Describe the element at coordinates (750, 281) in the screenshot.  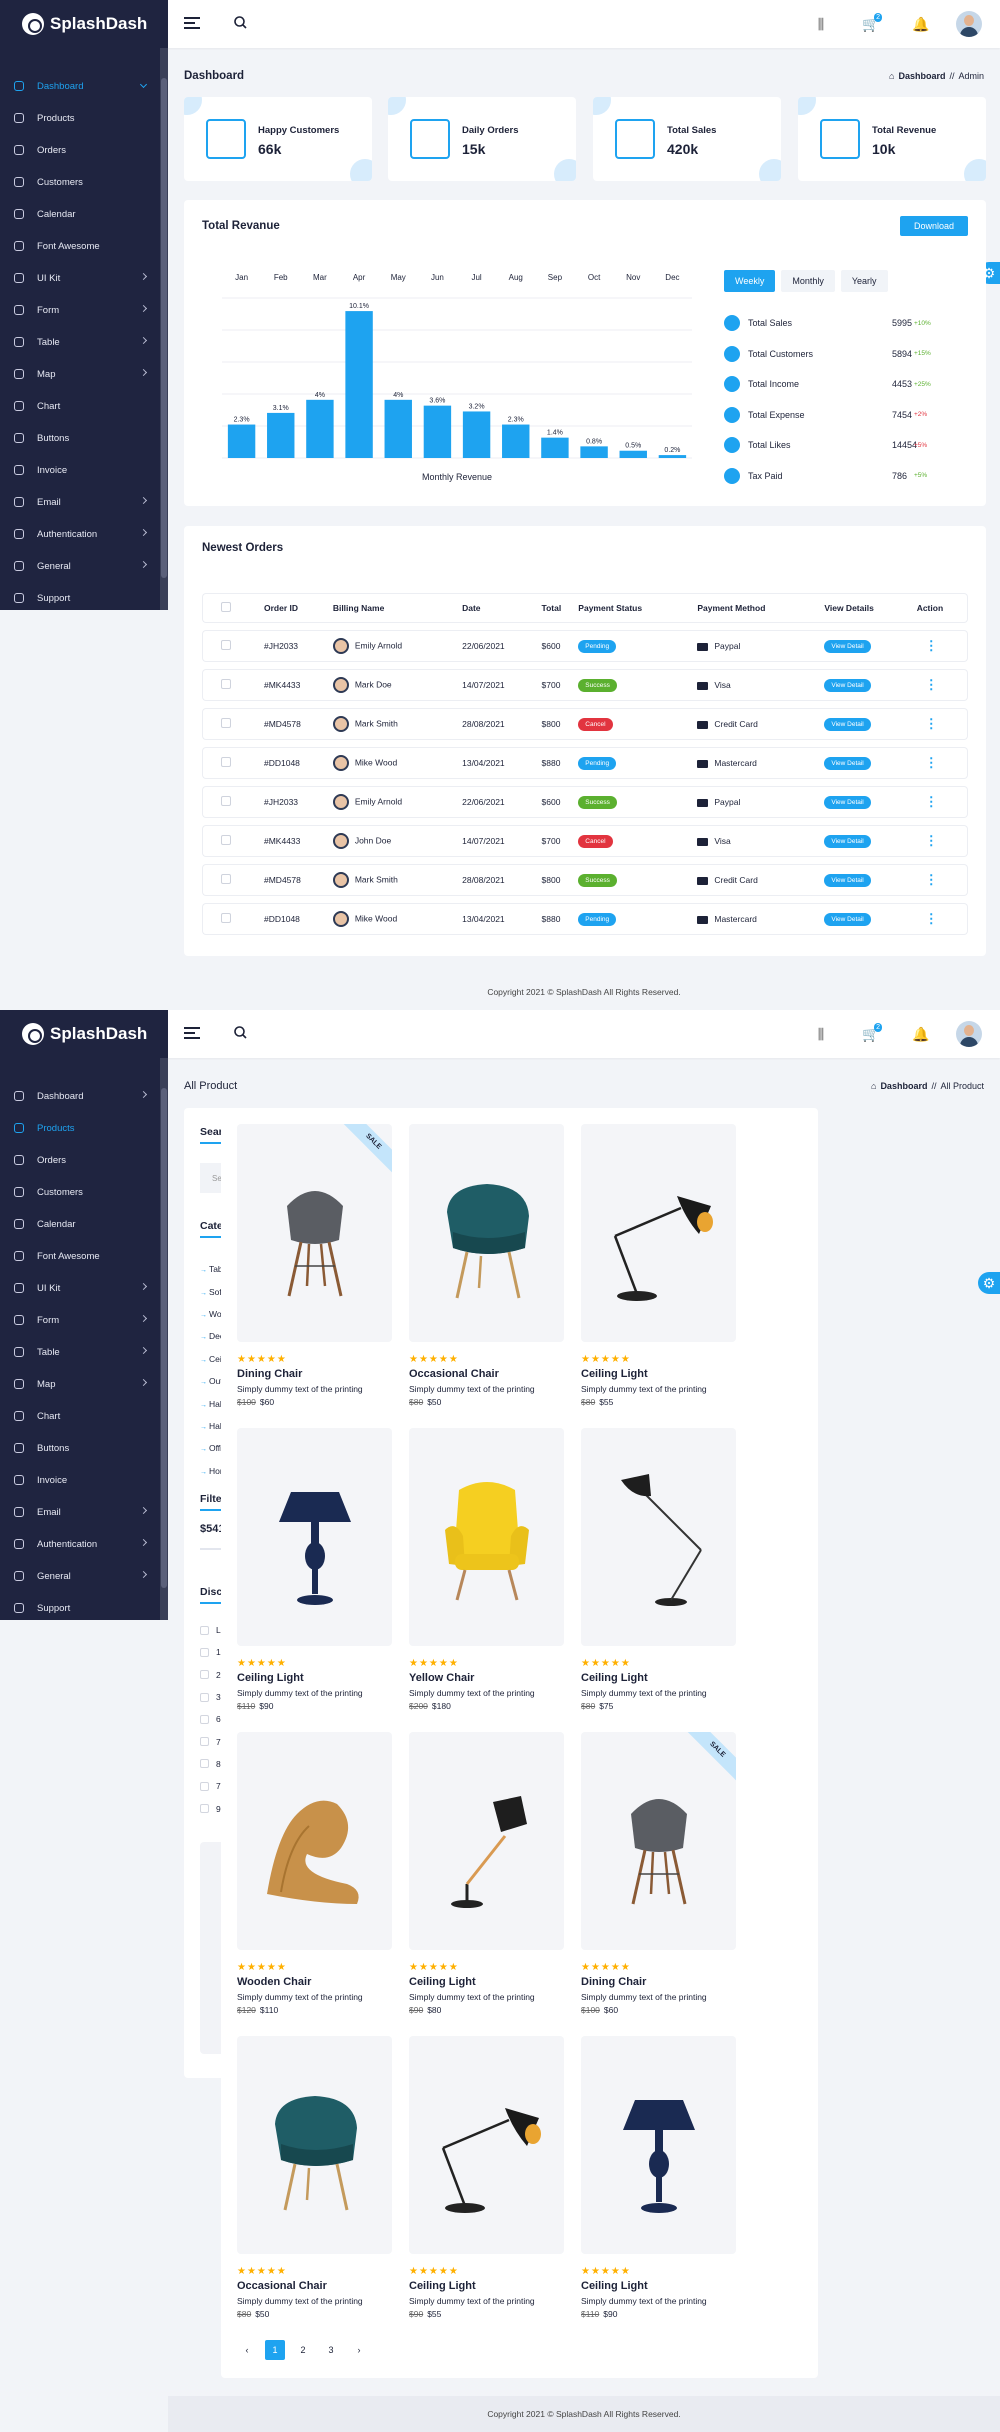
I see `tab-weekly: Weekly` at that location.